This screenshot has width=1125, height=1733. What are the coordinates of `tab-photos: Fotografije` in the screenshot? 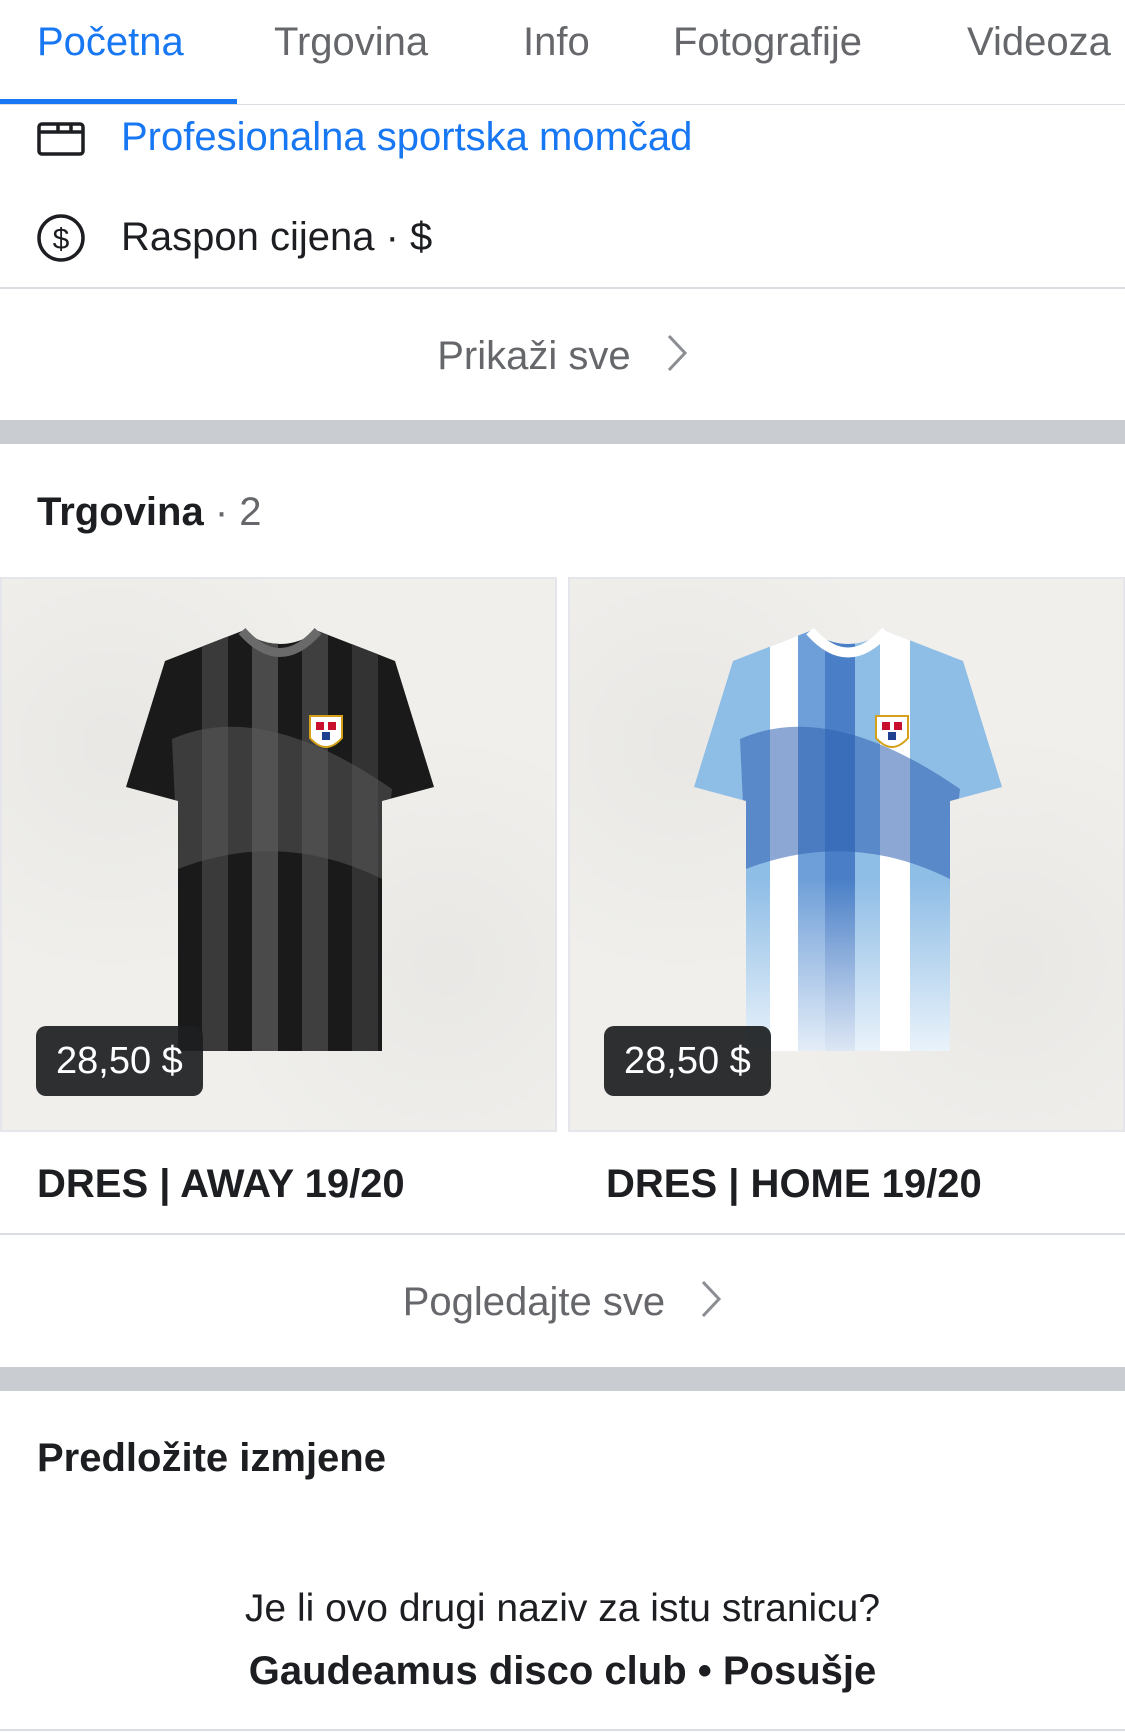 It's located at (767, 42).